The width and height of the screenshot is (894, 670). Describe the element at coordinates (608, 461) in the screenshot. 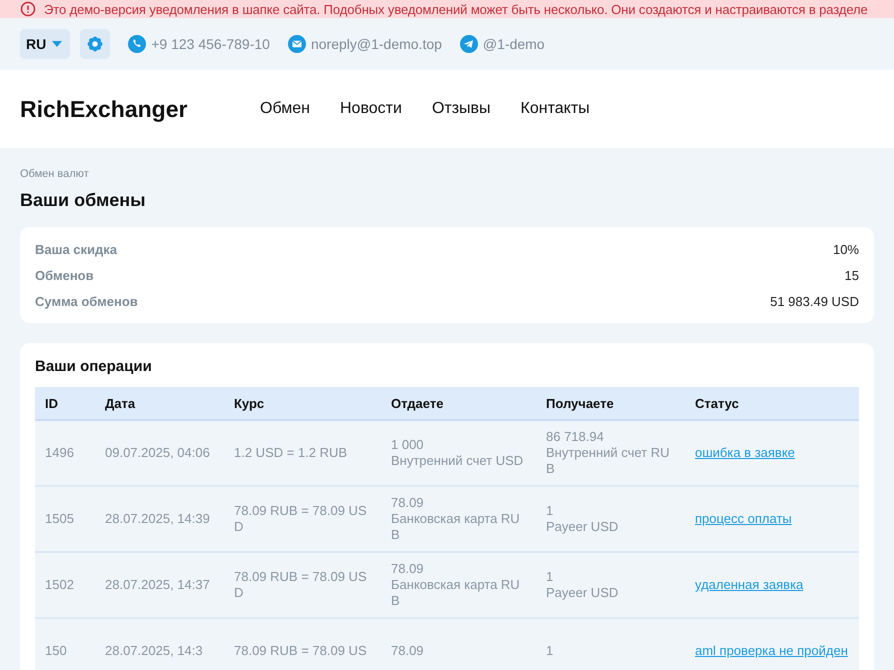

I see `method-text: Внутренний счет RUB` at that location.